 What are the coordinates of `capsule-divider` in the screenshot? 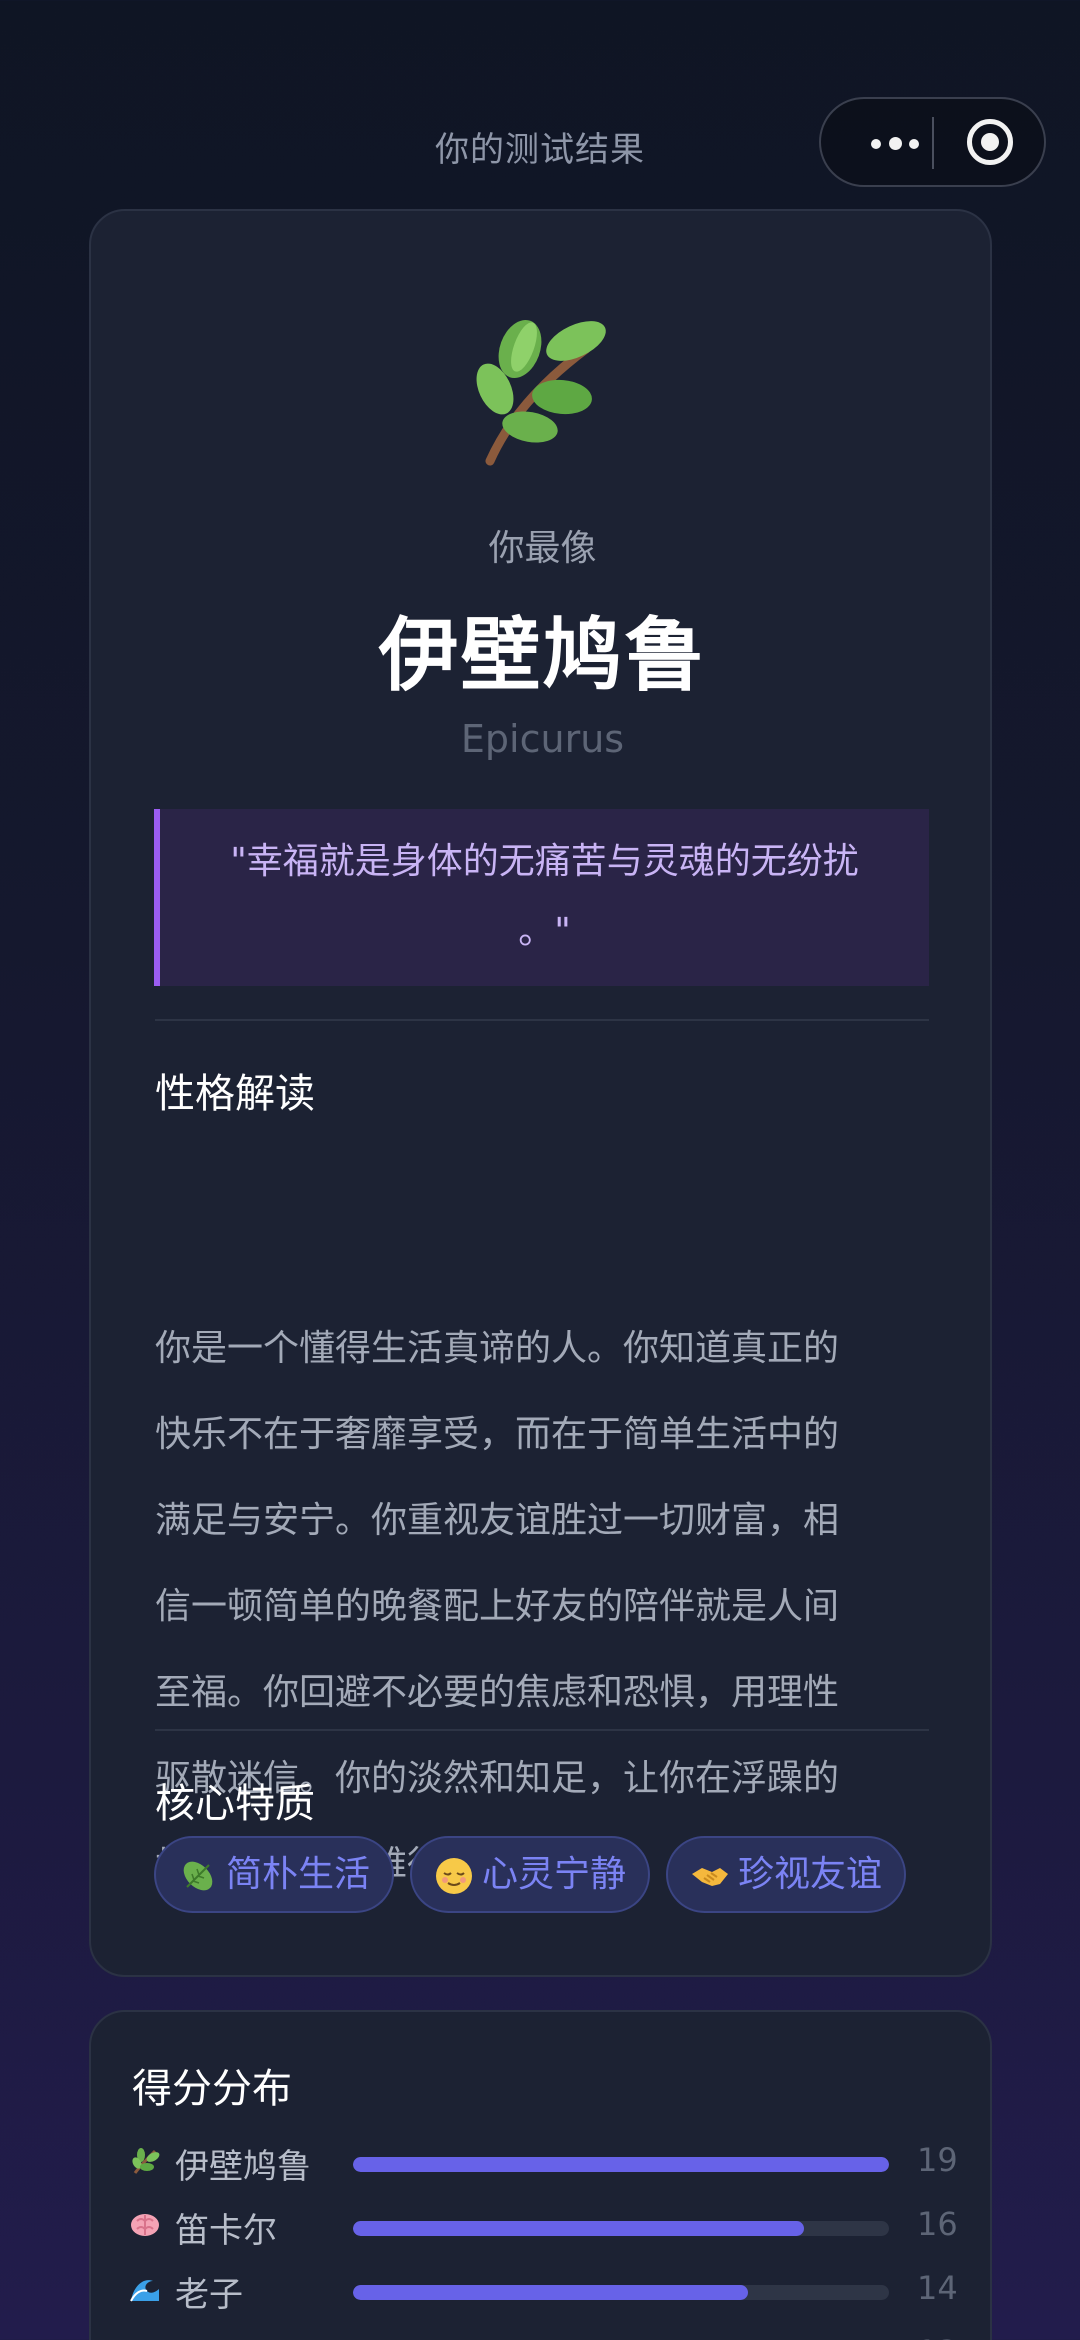 It's located at (933, 143).